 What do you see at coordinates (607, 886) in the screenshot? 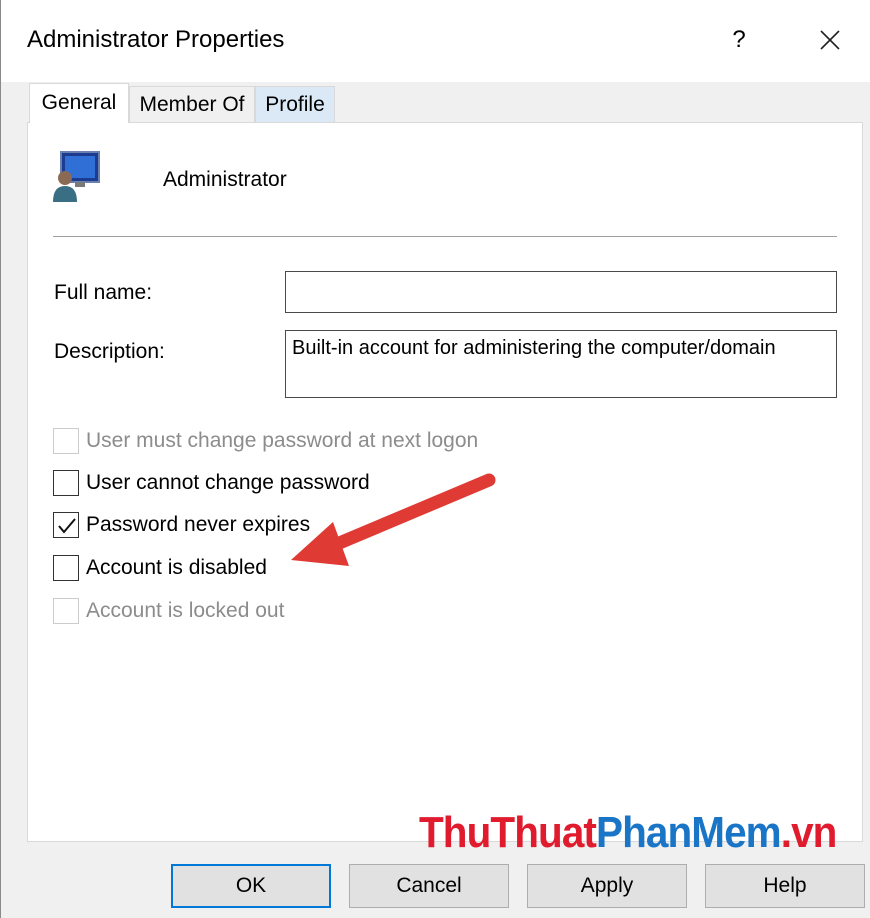
I see `apply-button: Apply` at bounding box center [607, 886].